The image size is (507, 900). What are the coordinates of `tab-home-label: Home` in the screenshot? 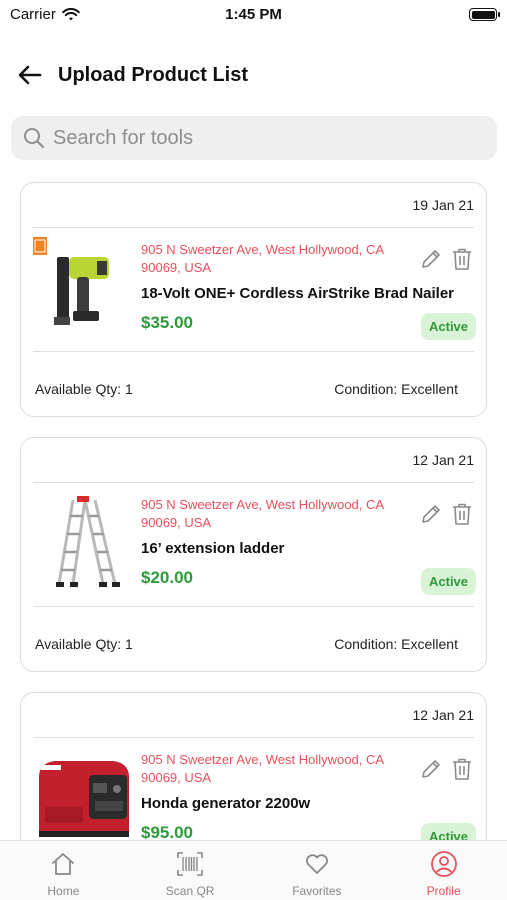 It's located at (63, 891).